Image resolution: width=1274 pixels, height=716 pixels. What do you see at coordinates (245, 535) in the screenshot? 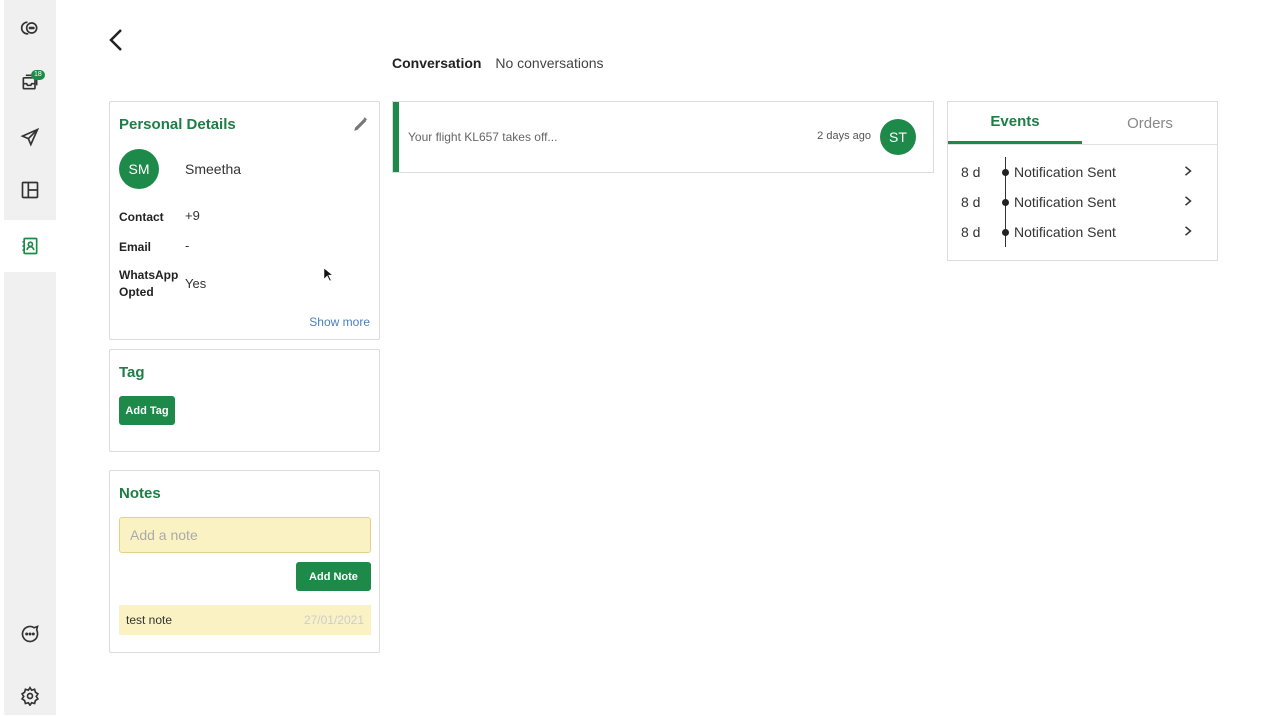
I see `note-input` at bounding box center [245, 535].